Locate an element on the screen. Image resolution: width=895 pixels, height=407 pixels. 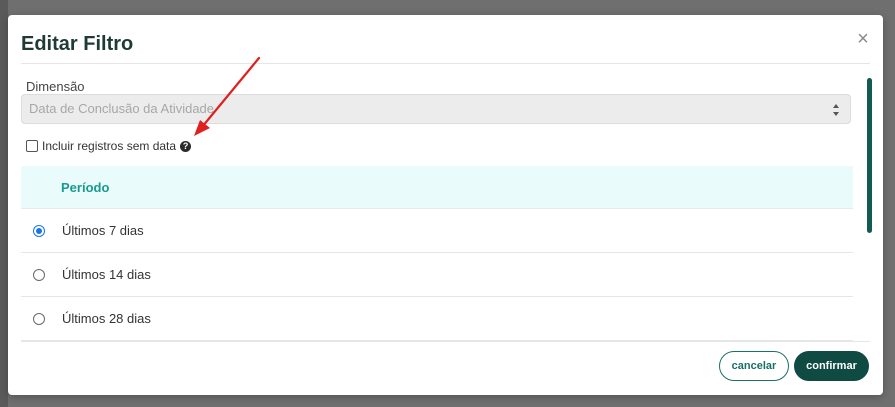
period-option-row: Últimos 28 dias is located at coordinates (437, 319).